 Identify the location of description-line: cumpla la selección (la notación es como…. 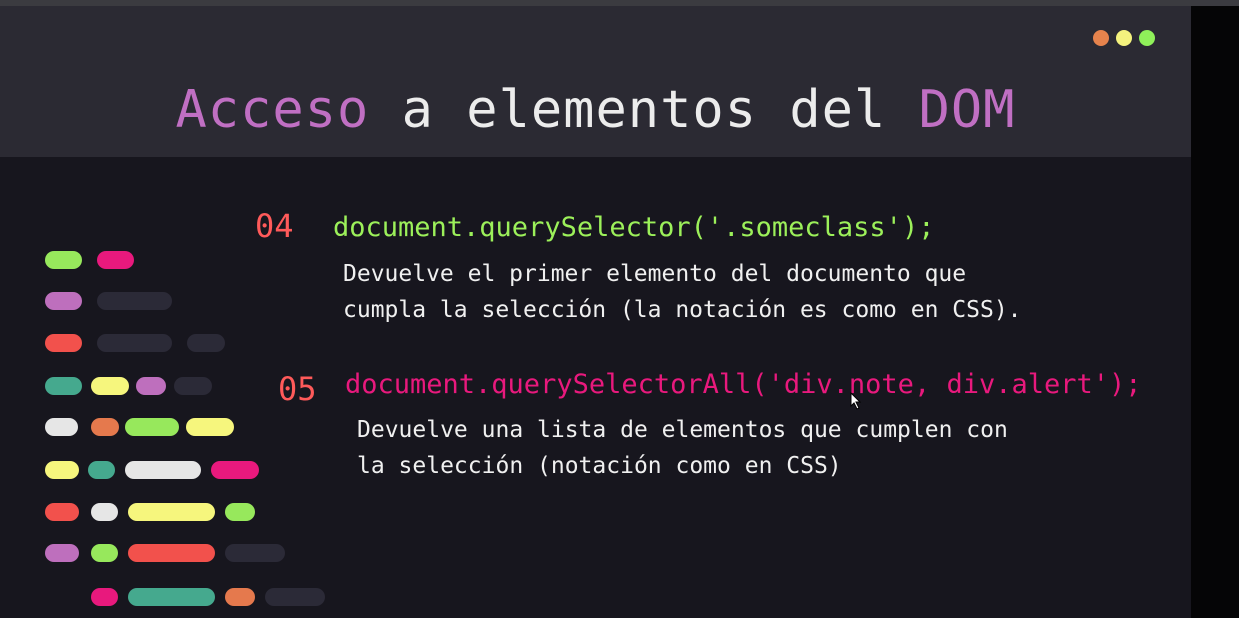
(682, 310).